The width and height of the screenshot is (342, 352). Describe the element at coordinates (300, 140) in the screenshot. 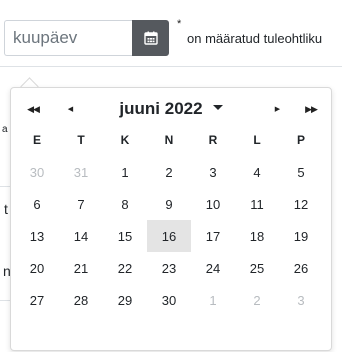

I see `weekday-label: P` at that location.